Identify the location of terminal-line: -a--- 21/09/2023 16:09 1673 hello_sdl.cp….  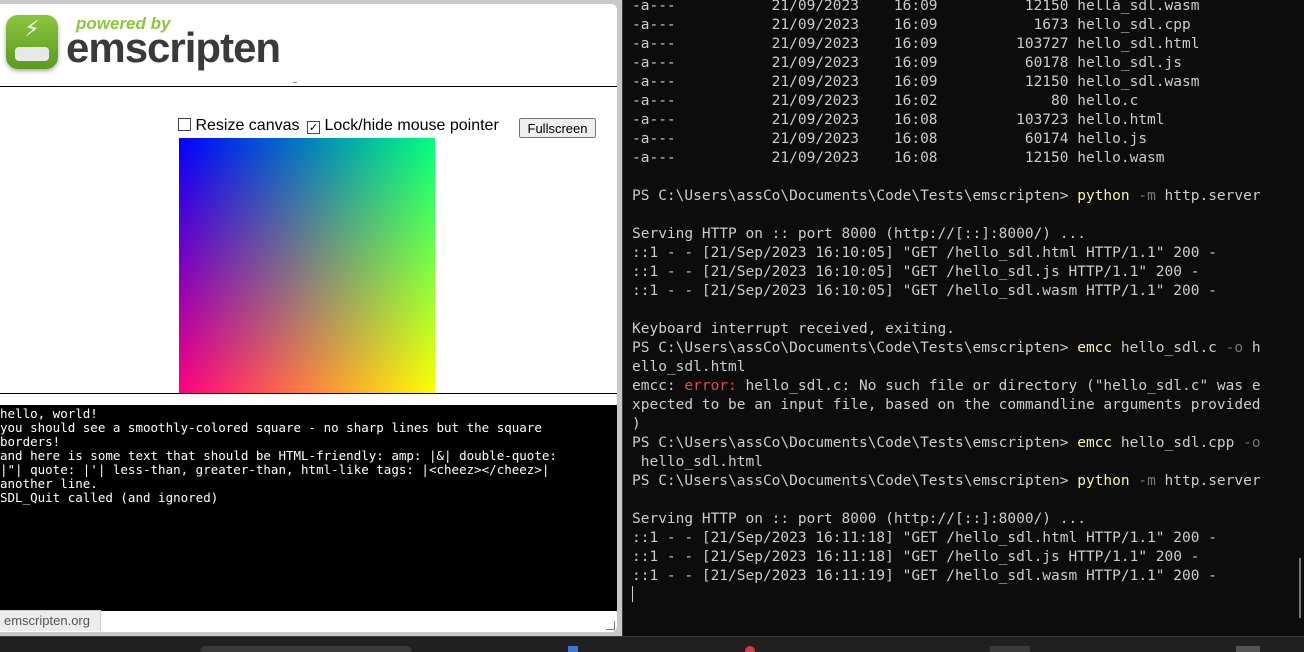
(946, 25).